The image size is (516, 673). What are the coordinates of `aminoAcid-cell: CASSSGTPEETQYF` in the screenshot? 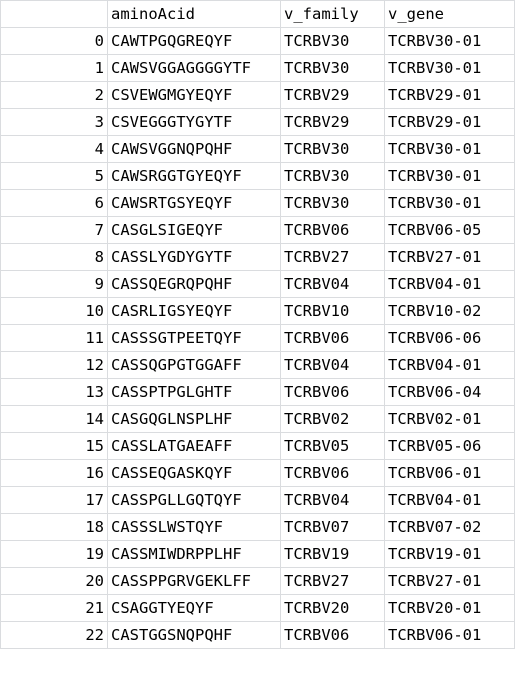 It's located at (194, 338).